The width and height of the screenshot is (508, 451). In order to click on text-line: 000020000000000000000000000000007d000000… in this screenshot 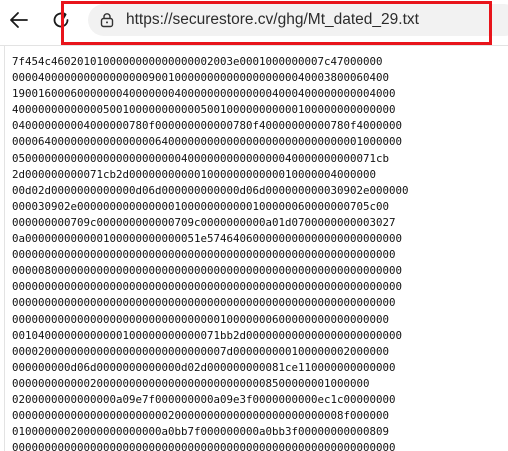, I will do `click(201, 351)`.